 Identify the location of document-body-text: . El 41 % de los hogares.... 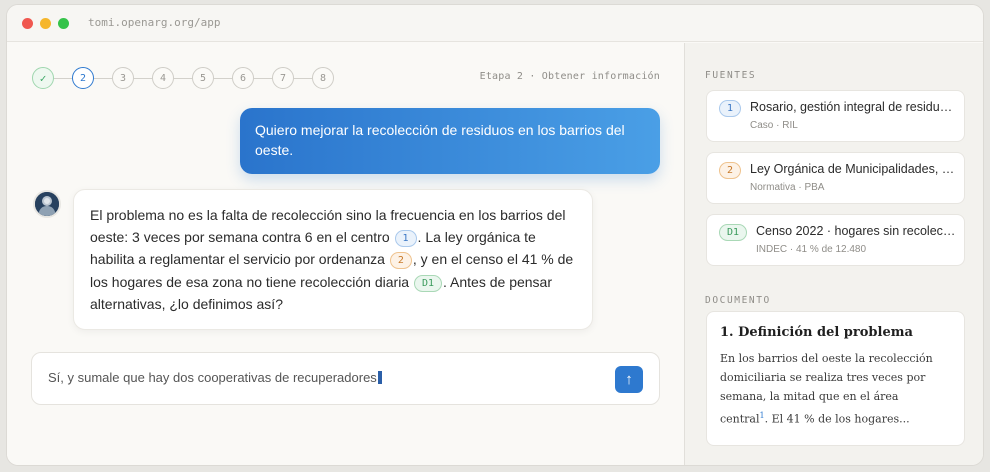
(837, 419).